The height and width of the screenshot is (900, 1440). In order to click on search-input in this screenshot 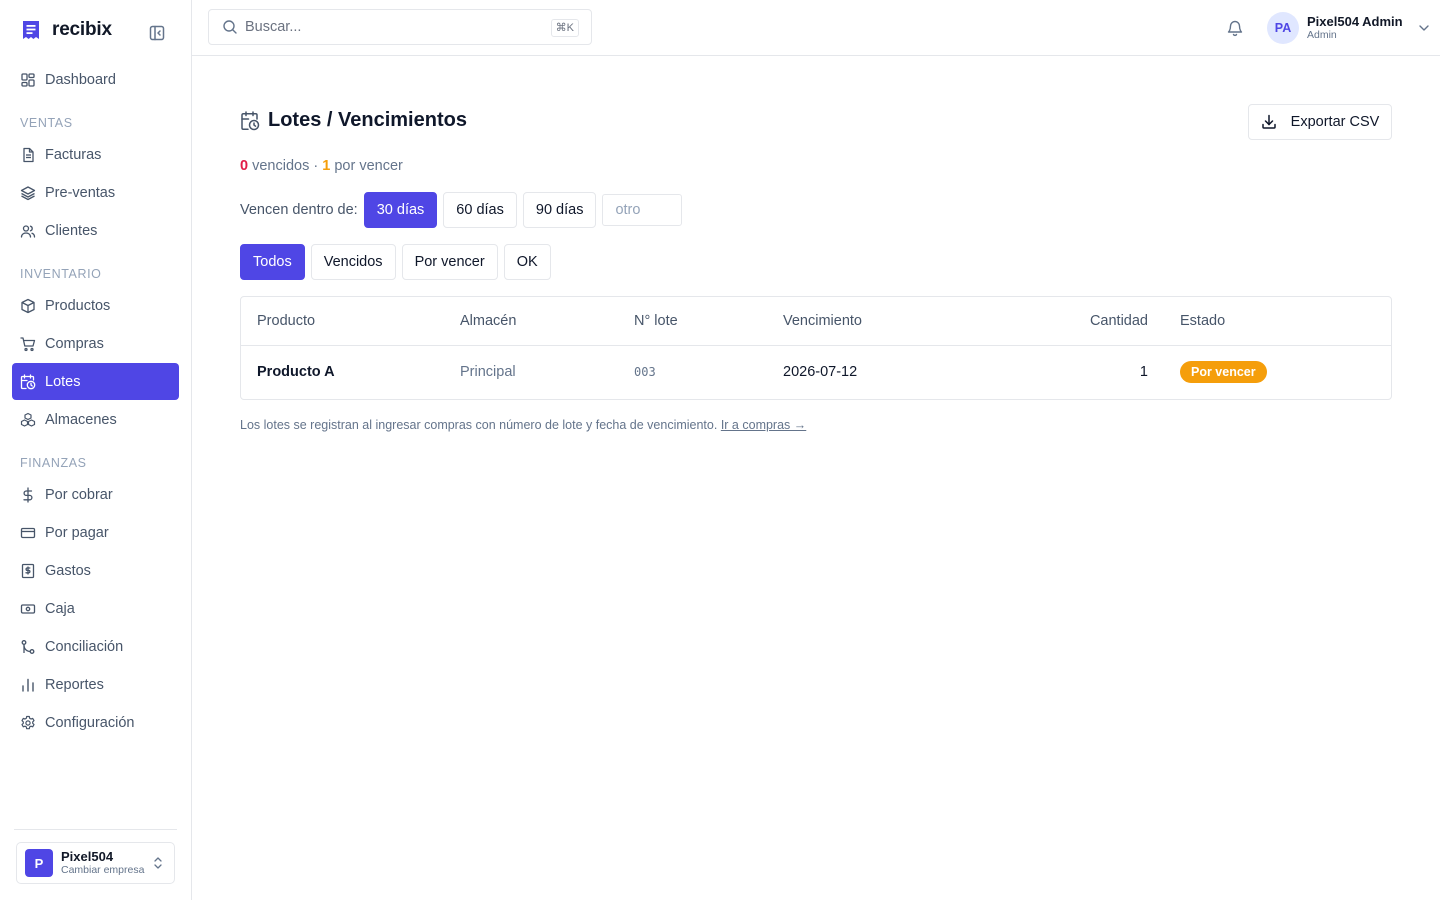, I will do `click(390, 27)`.